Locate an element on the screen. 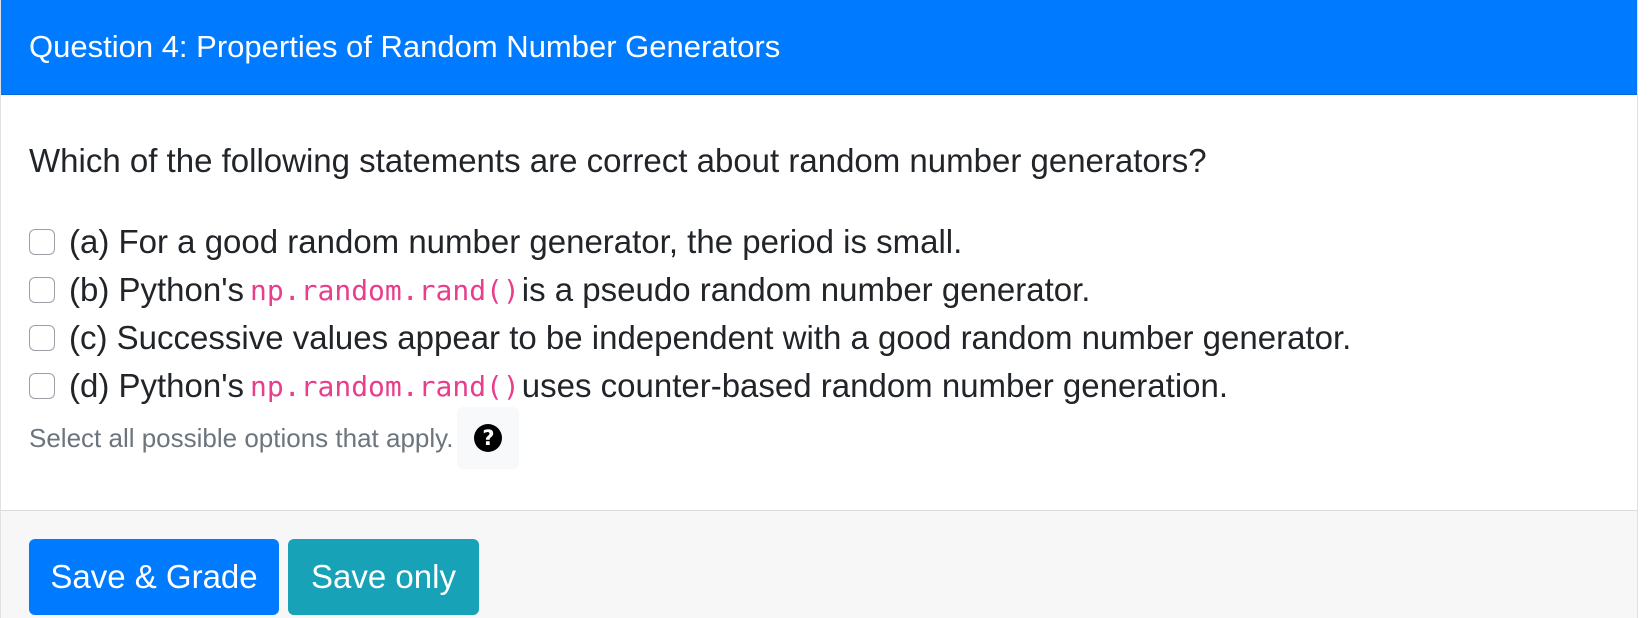 This screenshot has height=618, width=1650. option-d-checkbox is located at coordinates (42, 386).